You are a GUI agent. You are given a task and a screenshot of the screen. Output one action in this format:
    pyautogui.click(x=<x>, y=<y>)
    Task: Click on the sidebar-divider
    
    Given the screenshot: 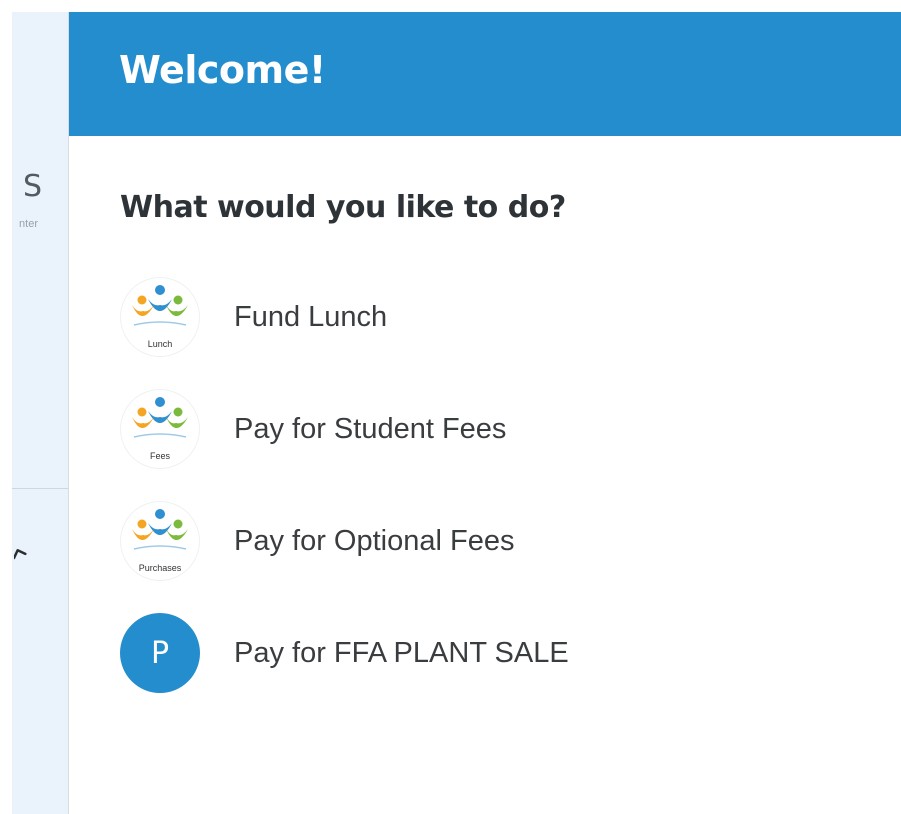 What is the action you would take?
    pyautogui.click(x=40, y=488)
    